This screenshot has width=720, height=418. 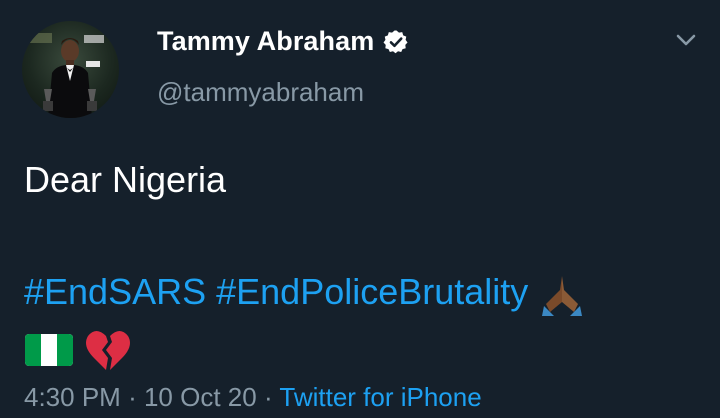 What do you see at coordinates (200, 397) in the screenshot?
I see `tweet-date: 10 Oct 20` at bounding box center [200, 397].